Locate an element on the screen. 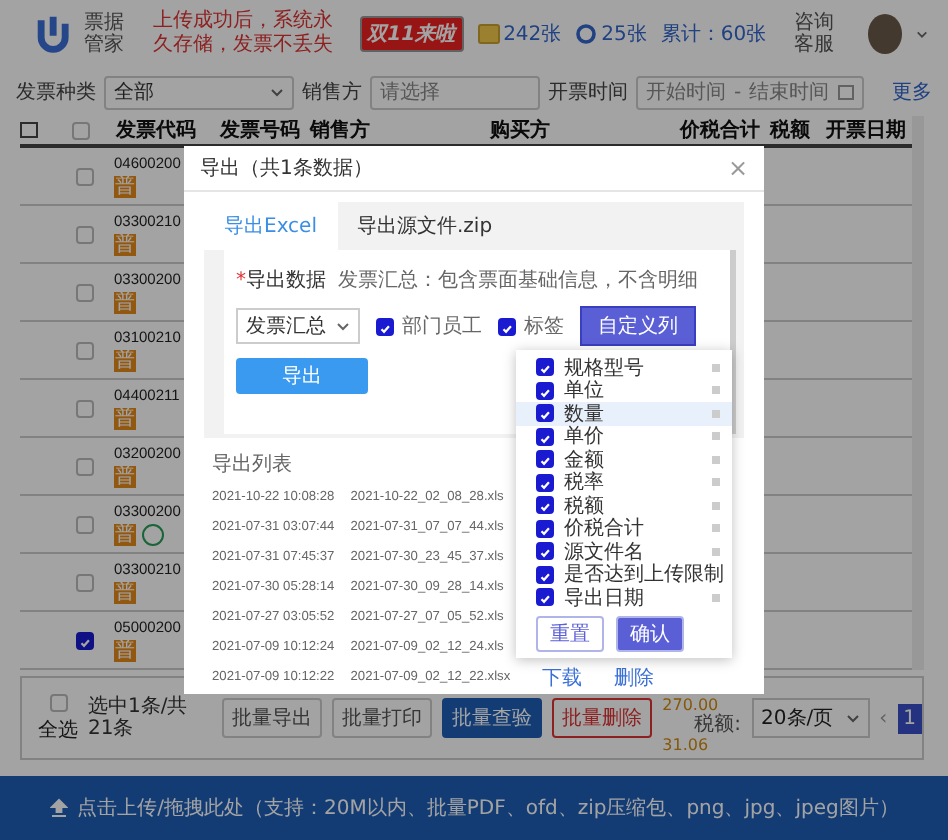 The width and height of the screenshot is (948, 840). column-header: 发票号码 is located at coordinates (261, 130).